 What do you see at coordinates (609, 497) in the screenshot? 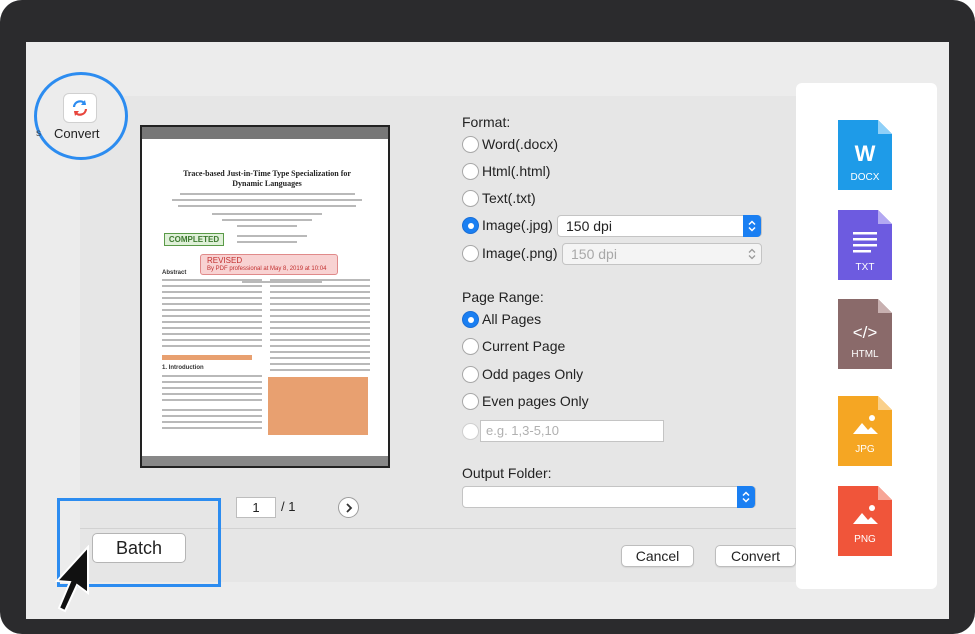
I see `output-folder-select` at bounding box center [609, 497].